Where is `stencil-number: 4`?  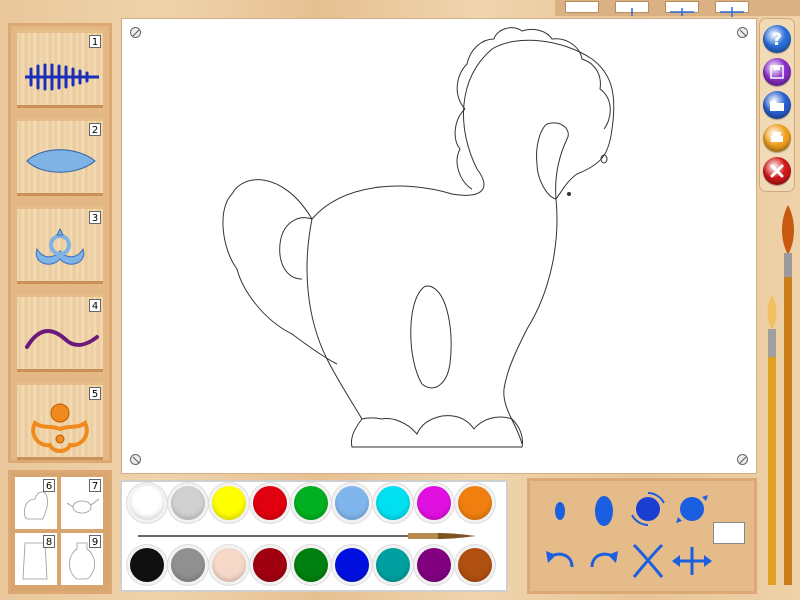 stencil-number: 4 is located at coordinates (95, 305).